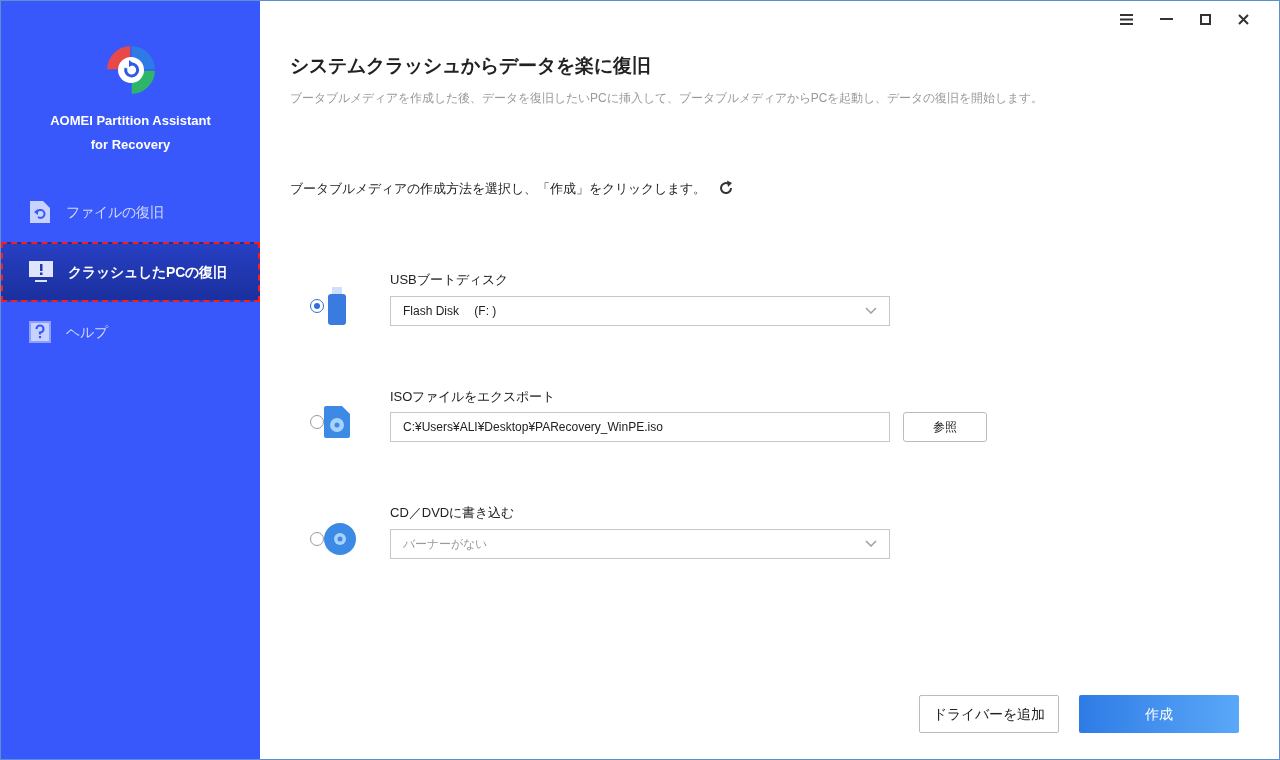  I want to click on refresh-icon, so click(726, 188).